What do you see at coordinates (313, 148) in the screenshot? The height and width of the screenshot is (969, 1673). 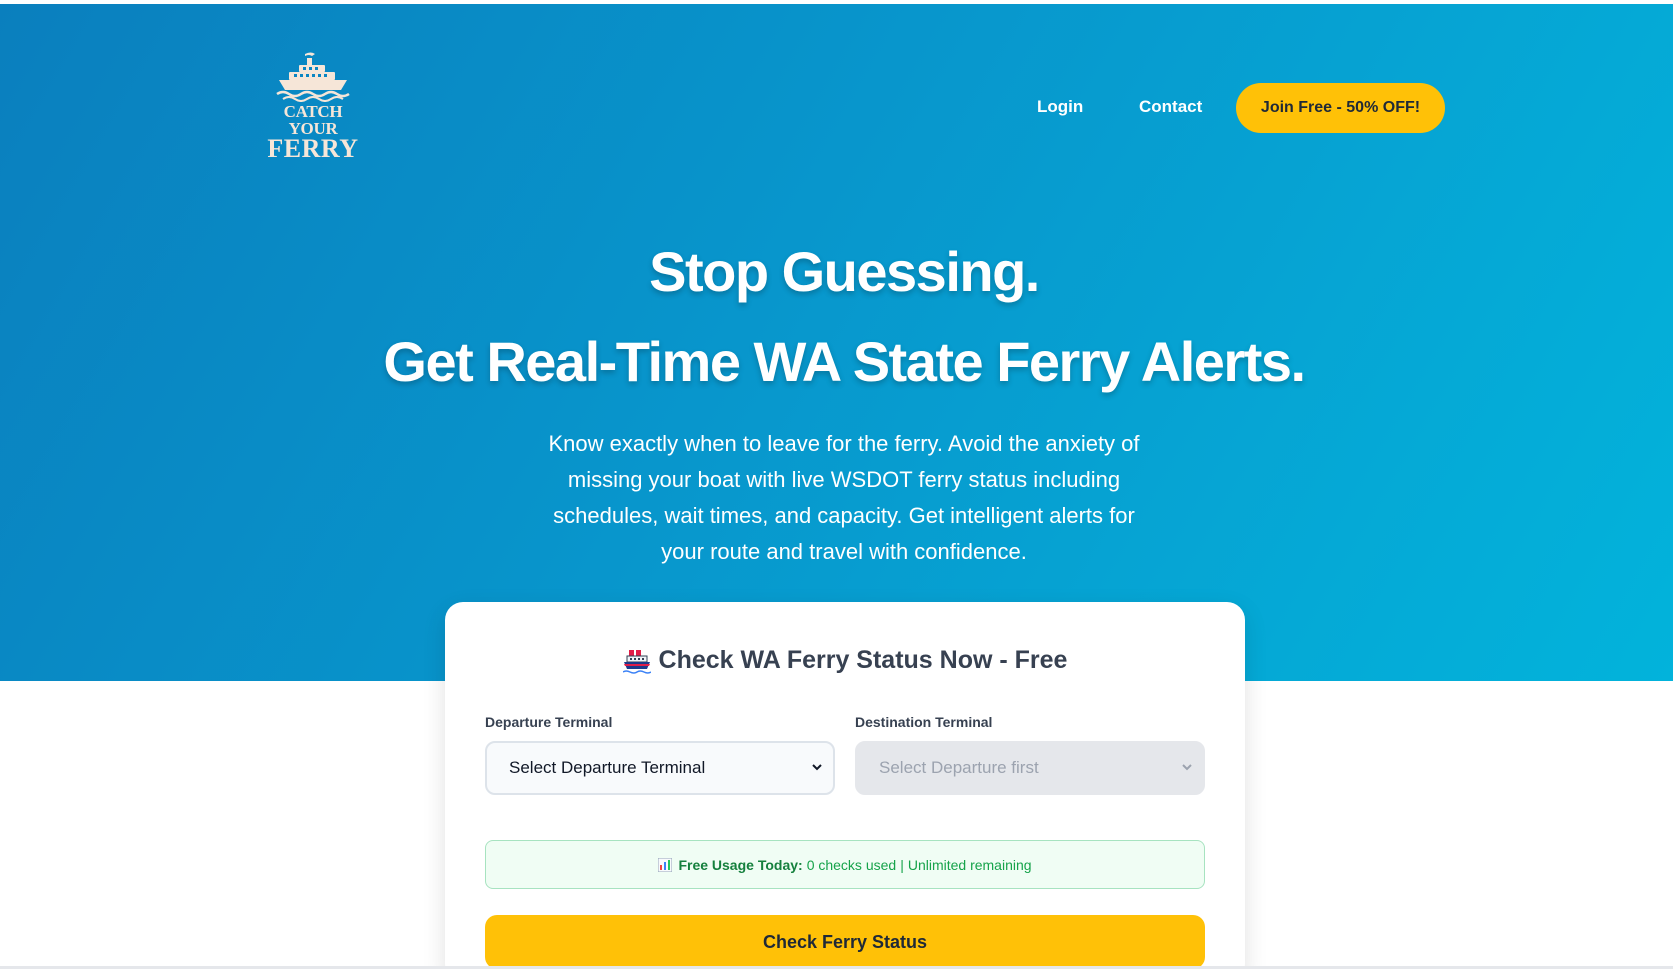 I see `brand-line2: FERRY` at bounding box center [313, 148].